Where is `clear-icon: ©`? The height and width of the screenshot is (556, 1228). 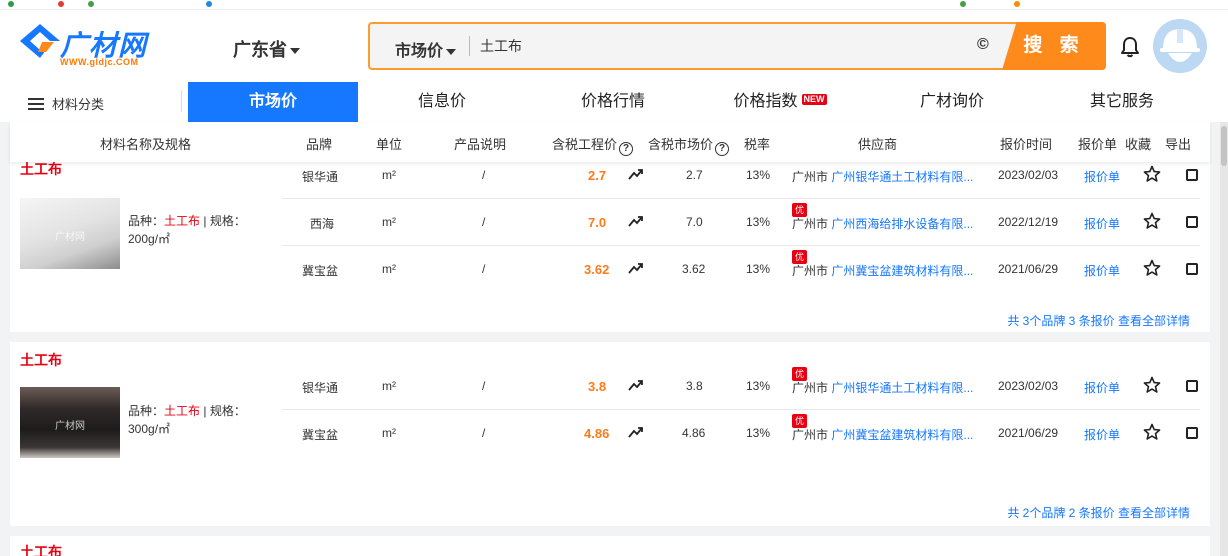
clear-icon: © is located at coordinates (983, 45).